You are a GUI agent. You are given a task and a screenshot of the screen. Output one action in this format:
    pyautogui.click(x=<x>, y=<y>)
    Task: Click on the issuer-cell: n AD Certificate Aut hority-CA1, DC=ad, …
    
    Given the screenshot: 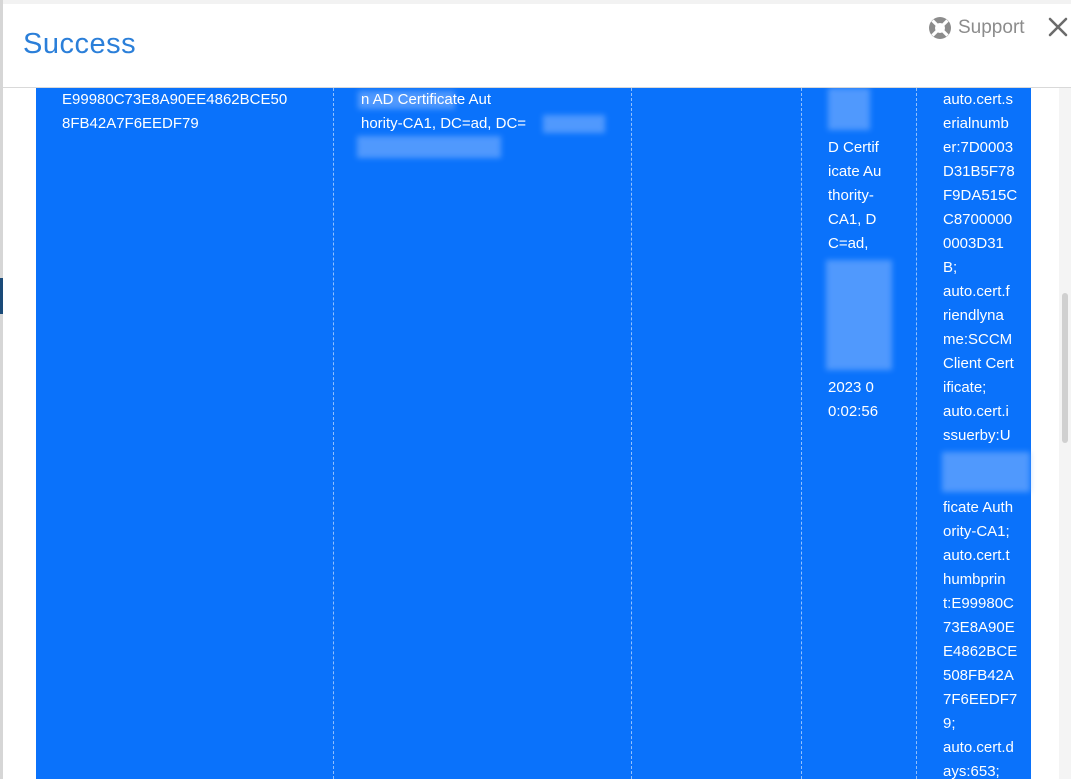 What is the action you would take?
    pyautogui.click(x=444, y=111)
    